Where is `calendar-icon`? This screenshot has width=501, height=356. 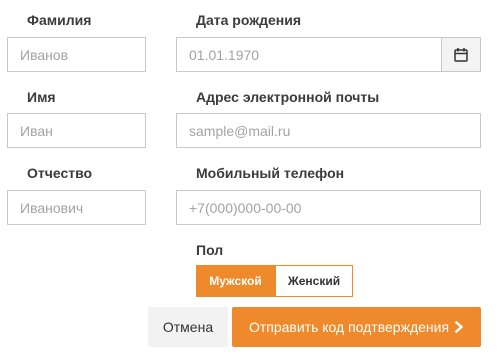
calendar-icon is located at coordinates (461, 55).